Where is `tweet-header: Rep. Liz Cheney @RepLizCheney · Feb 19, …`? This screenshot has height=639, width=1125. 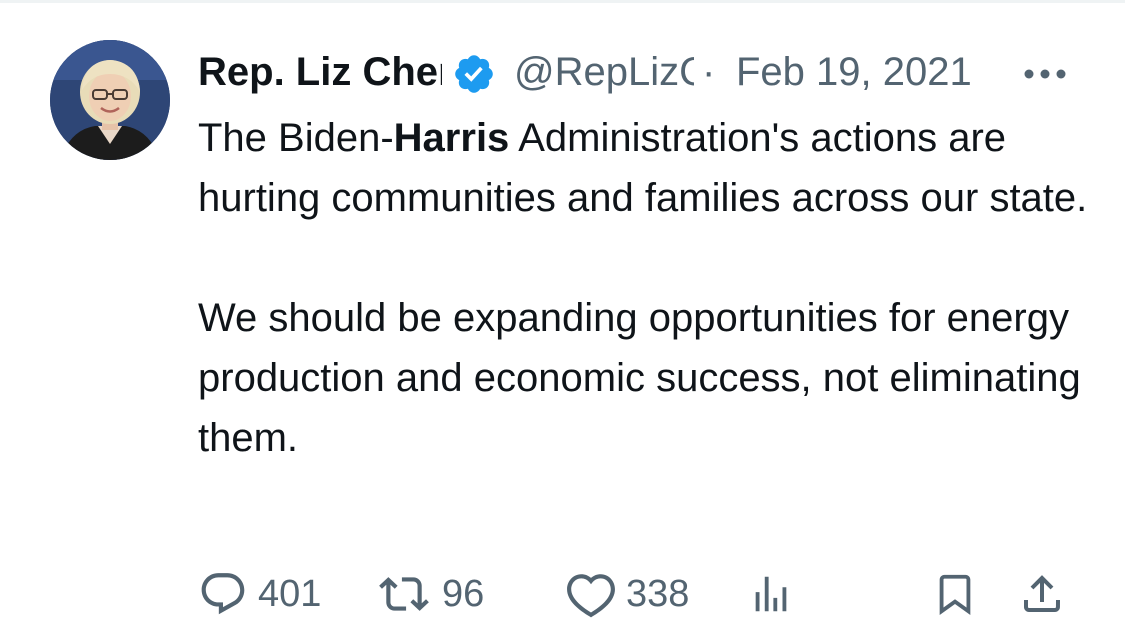 tweet-header: Rep. Liz Cheney @RepLizCheney · Feb 19, … is located at coordinates (638, 72).